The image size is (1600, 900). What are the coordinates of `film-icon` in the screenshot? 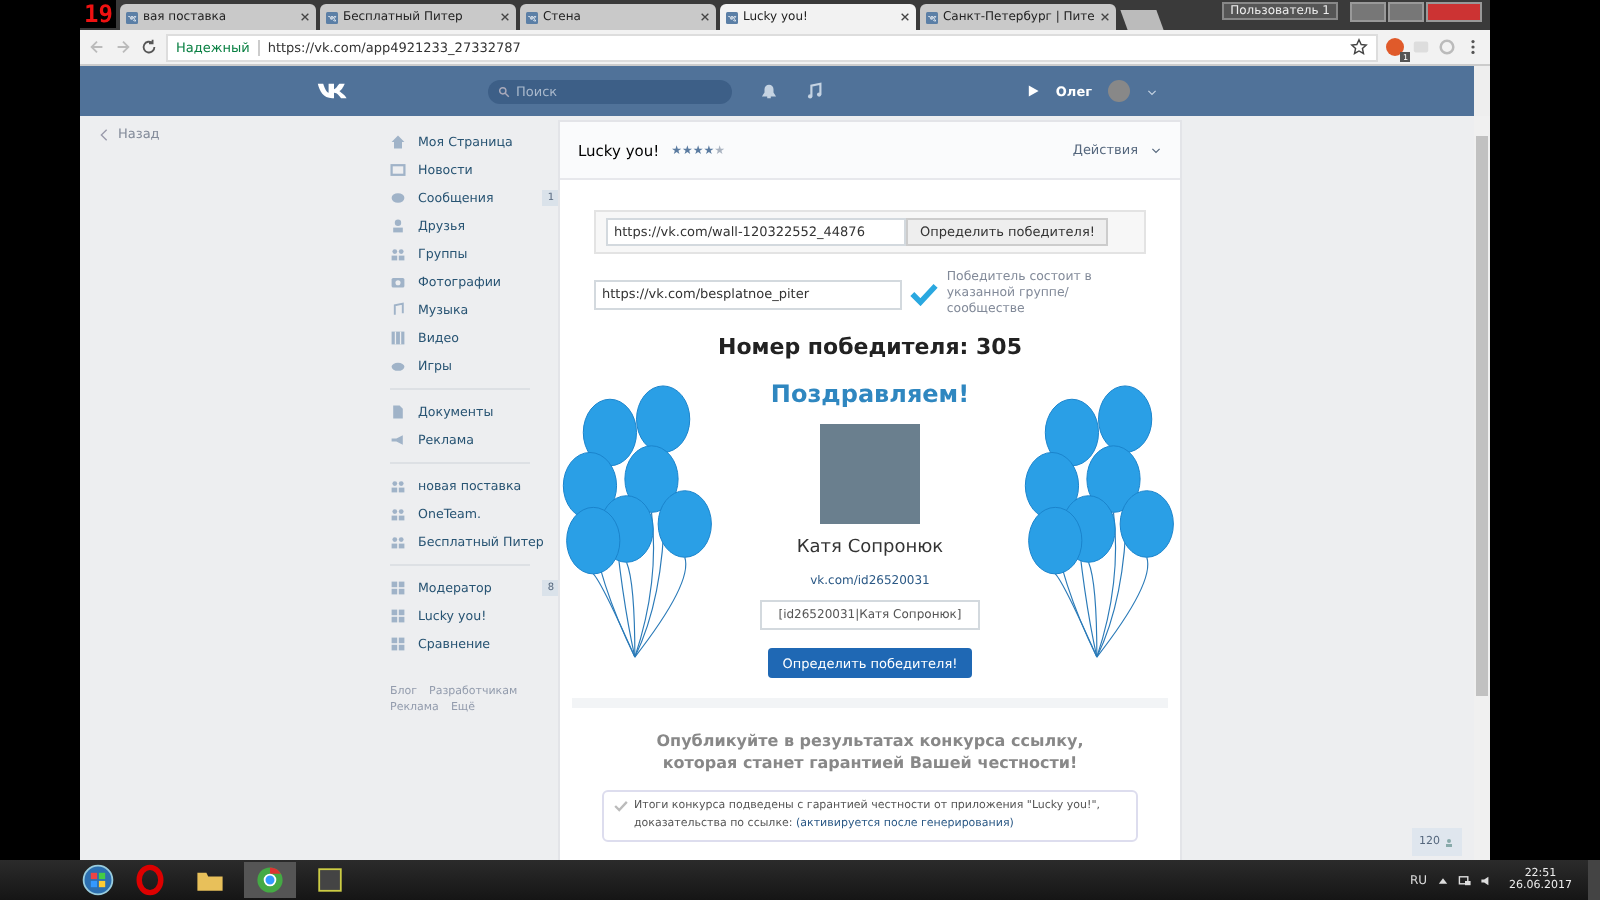 It's located at (398, 338).